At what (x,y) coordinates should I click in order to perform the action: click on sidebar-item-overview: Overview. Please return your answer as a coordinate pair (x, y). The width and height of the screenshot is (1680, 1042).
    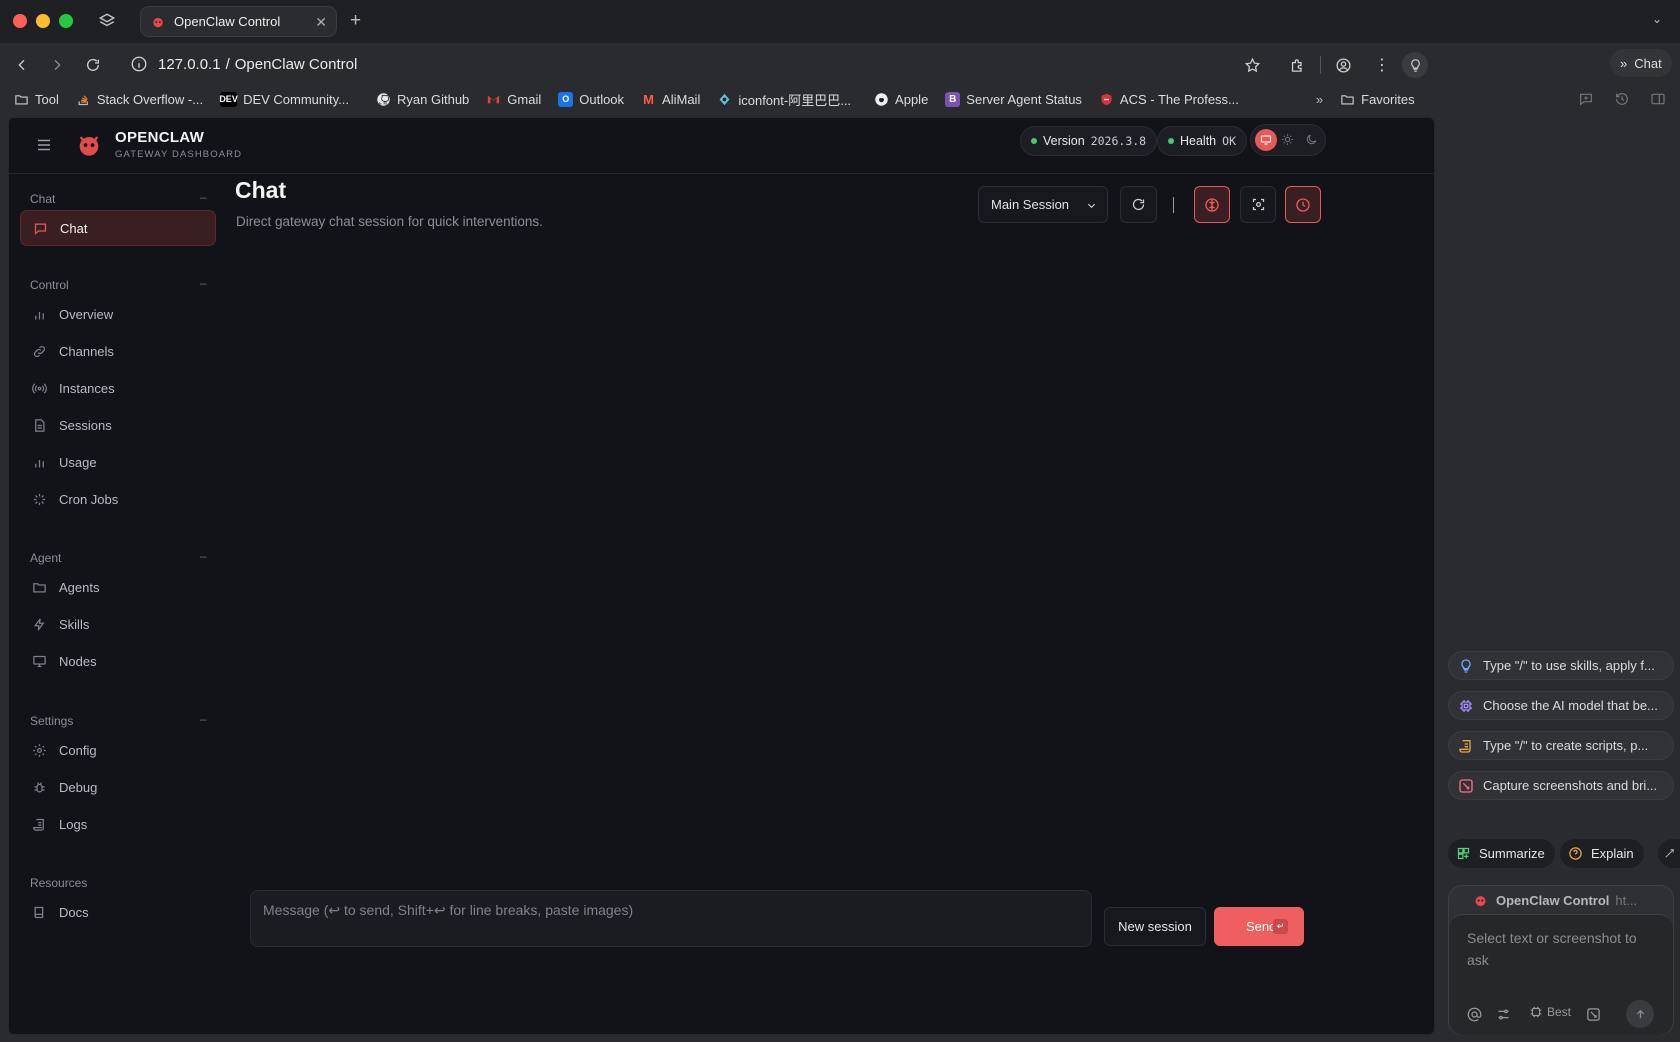
    Looking at the image, I should click on (118, 314).